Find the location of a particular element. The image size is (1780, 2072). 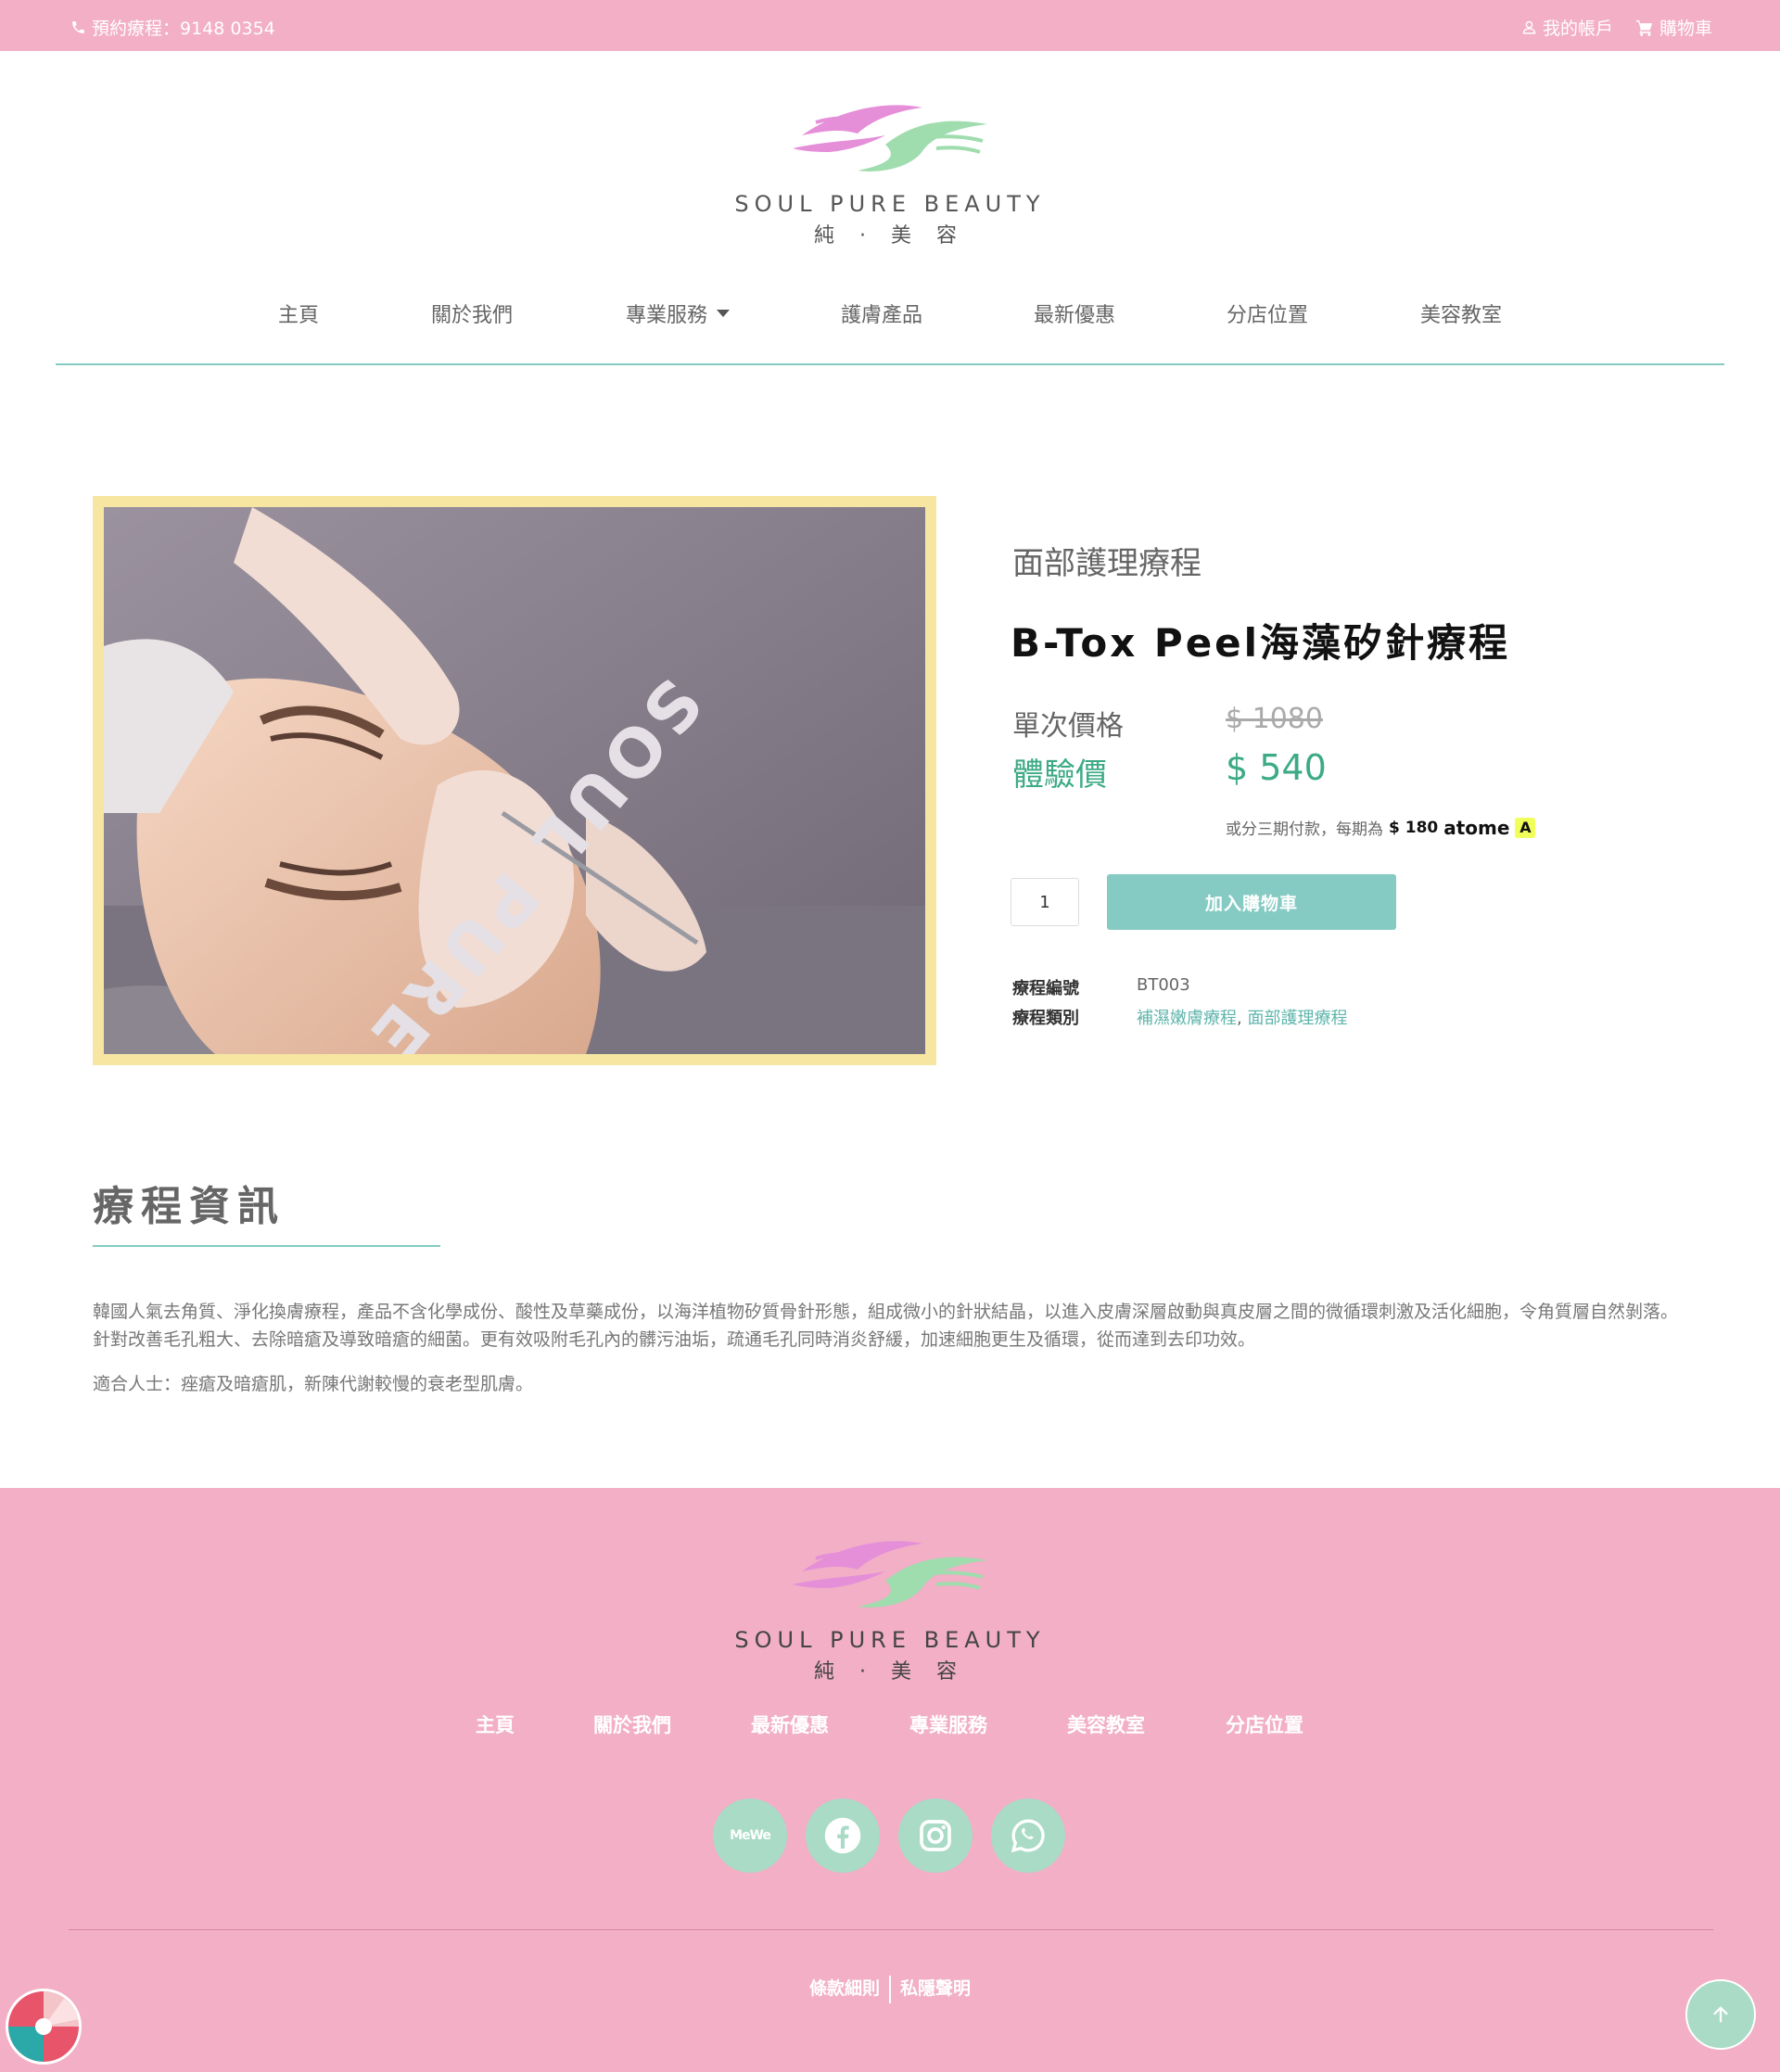

whatsapp-link is located at coordinates (1028, 1836).